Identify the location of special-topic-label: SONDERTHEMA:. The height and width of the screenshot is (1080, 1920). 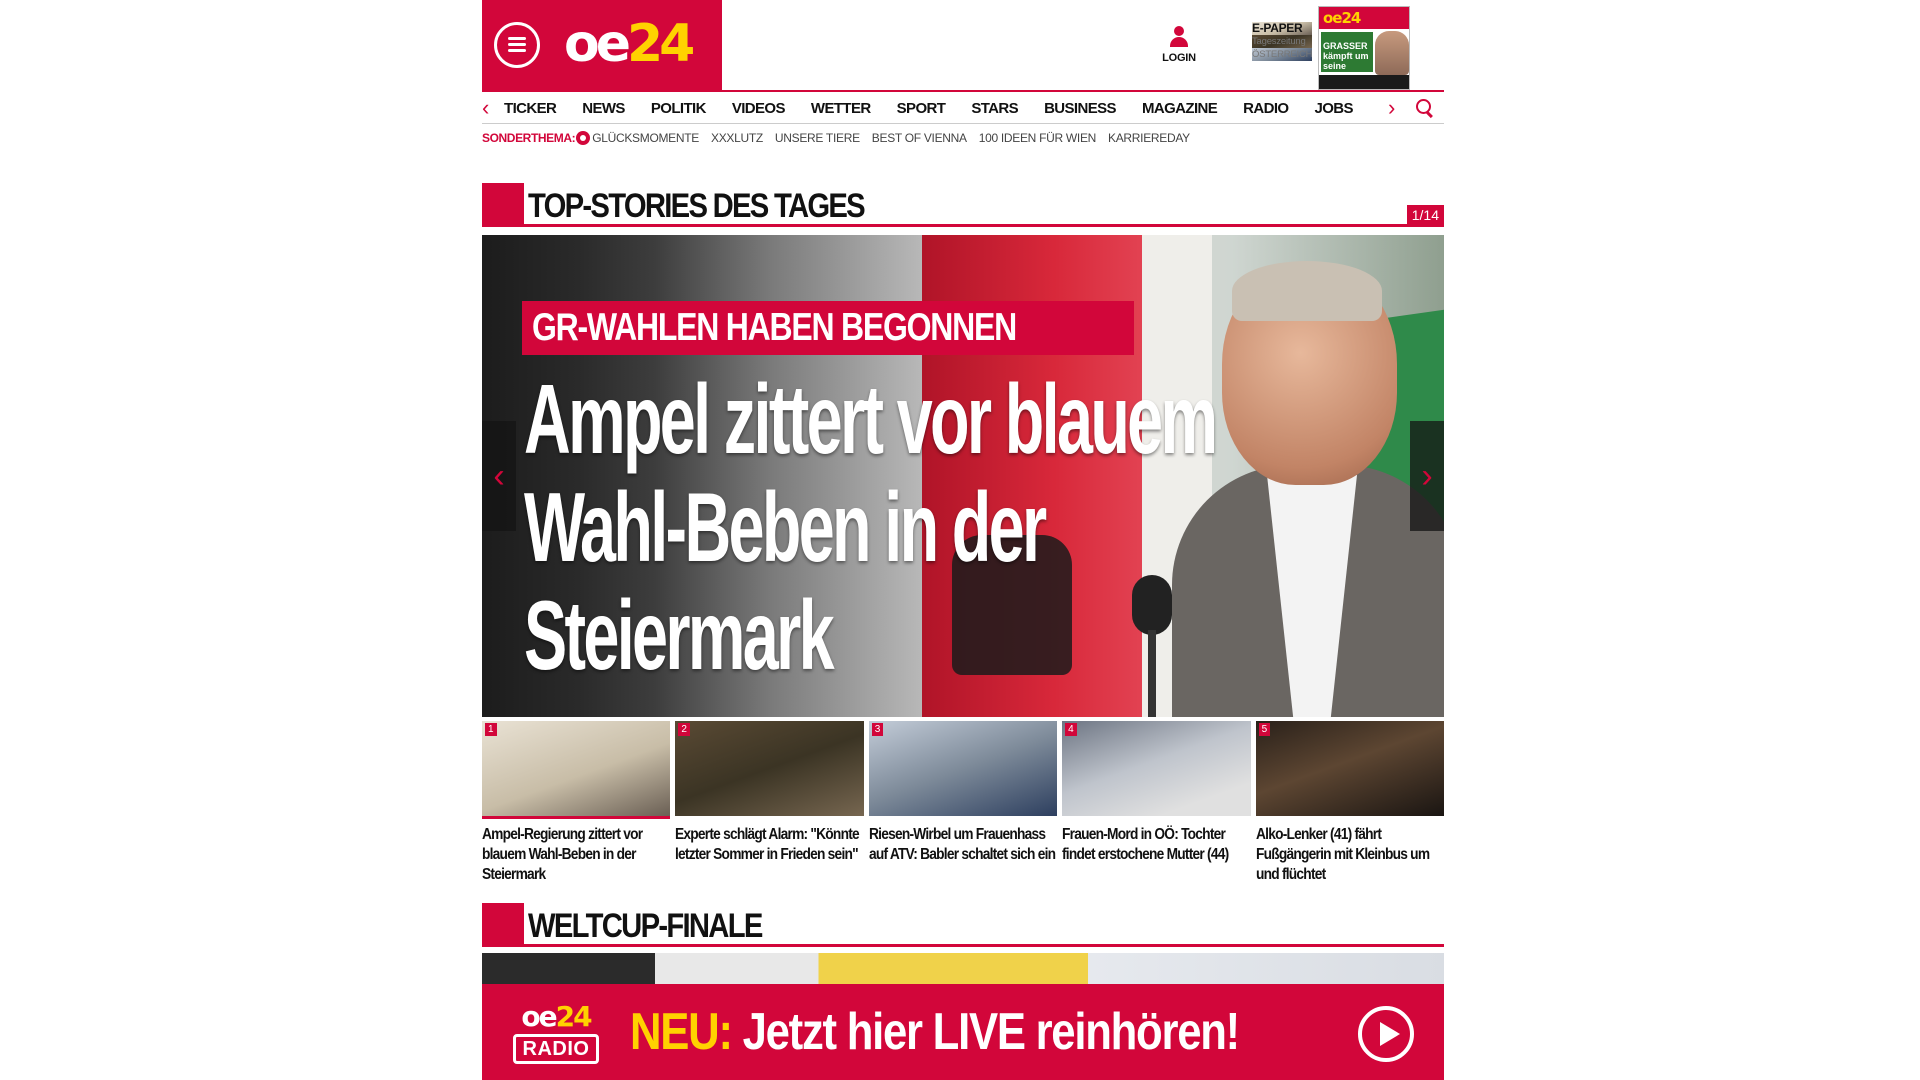
(529, 138).